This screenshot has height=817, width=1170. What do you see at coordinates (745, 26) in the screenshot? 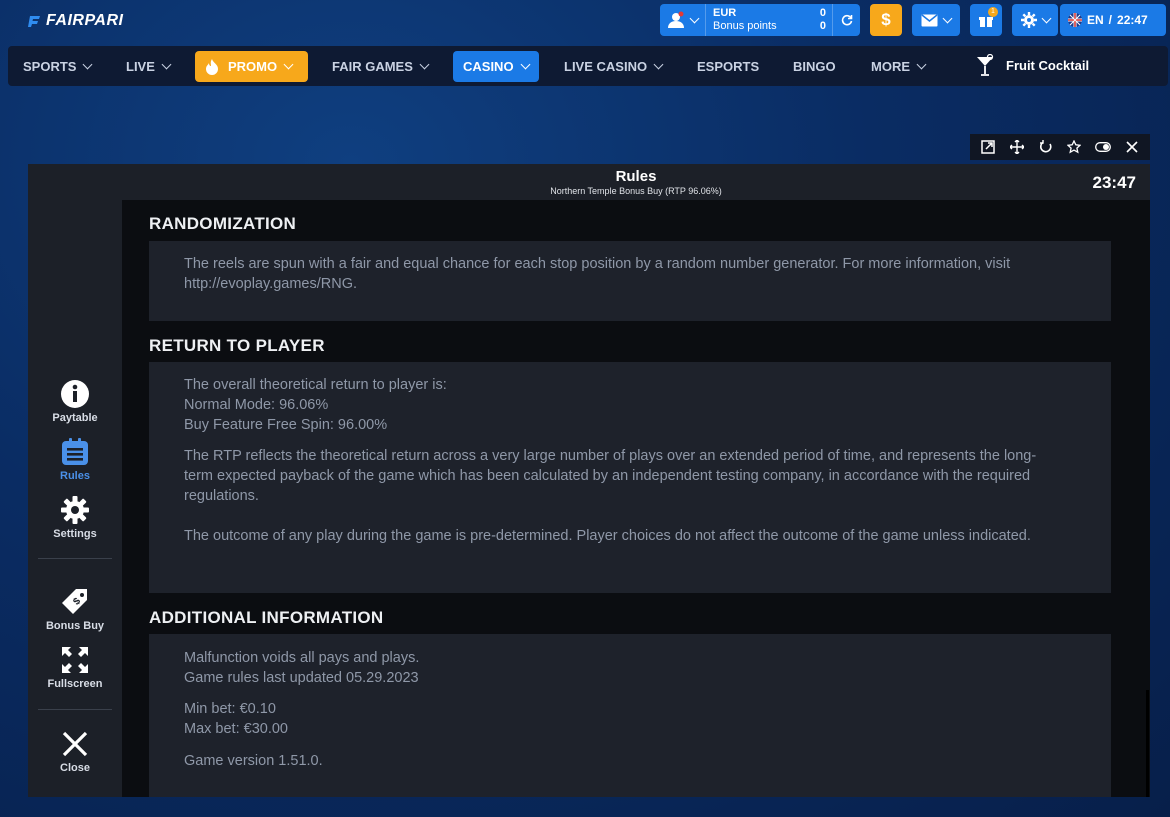
I see `bonus-label: Bonus points` at bounding box center [745, 26].